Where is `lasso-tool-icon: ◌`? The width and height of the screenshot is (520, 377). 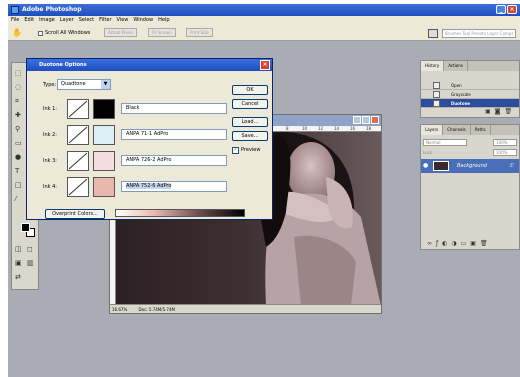
lasso-tool-icon: ◌ is located at coordinates (18, 87).